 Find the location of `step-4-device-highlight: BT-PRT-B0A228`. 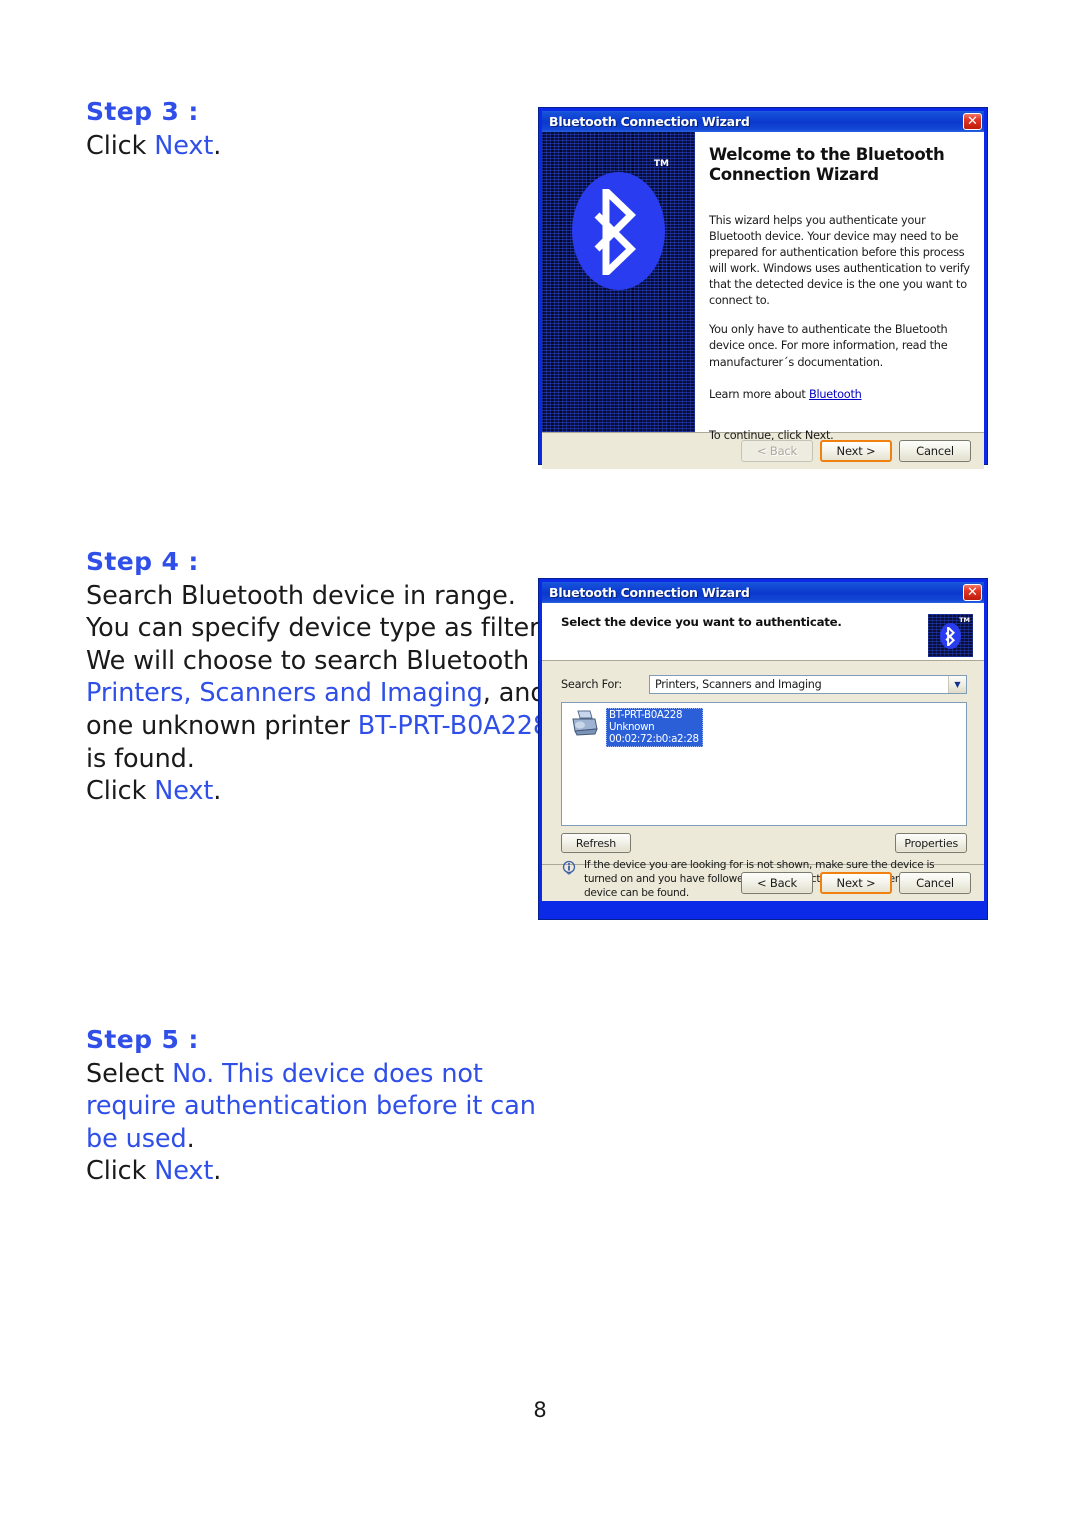

step-4-device-highlight: BT-PRT-B0A228 is located at coordinates (453, 726).